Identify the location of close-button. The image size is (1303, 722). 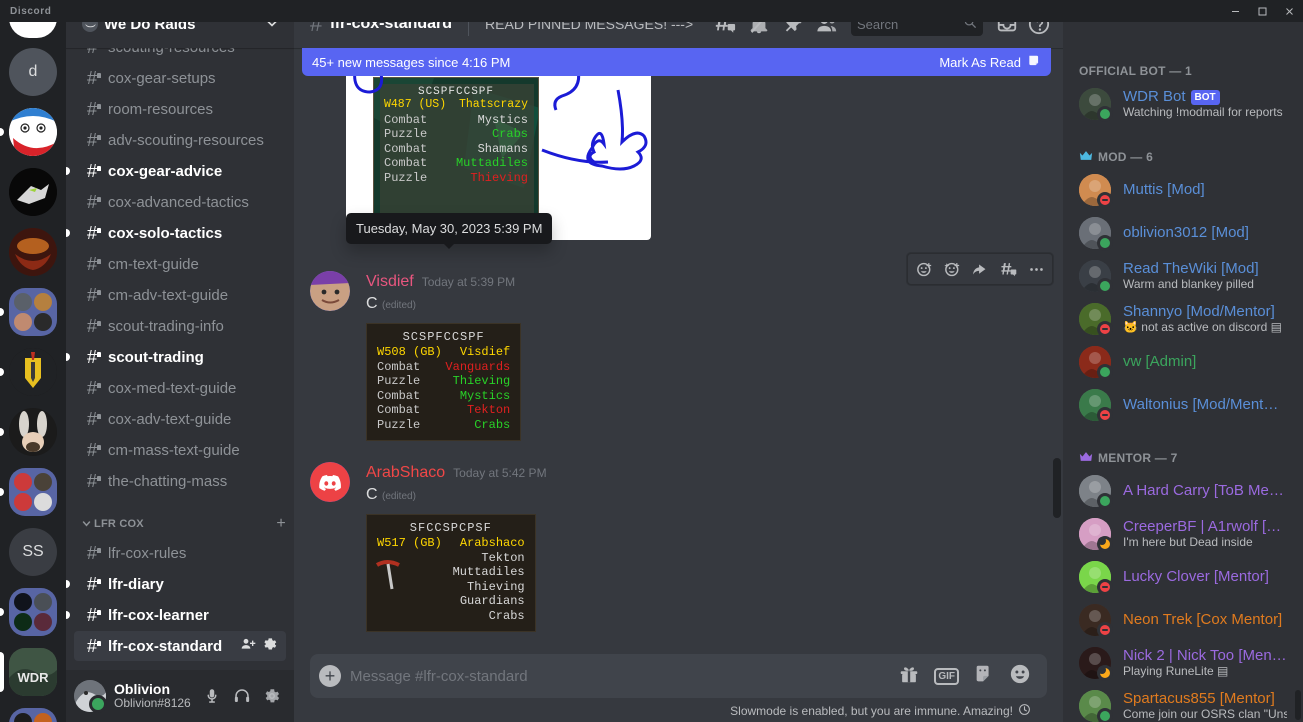
(1289, 11).